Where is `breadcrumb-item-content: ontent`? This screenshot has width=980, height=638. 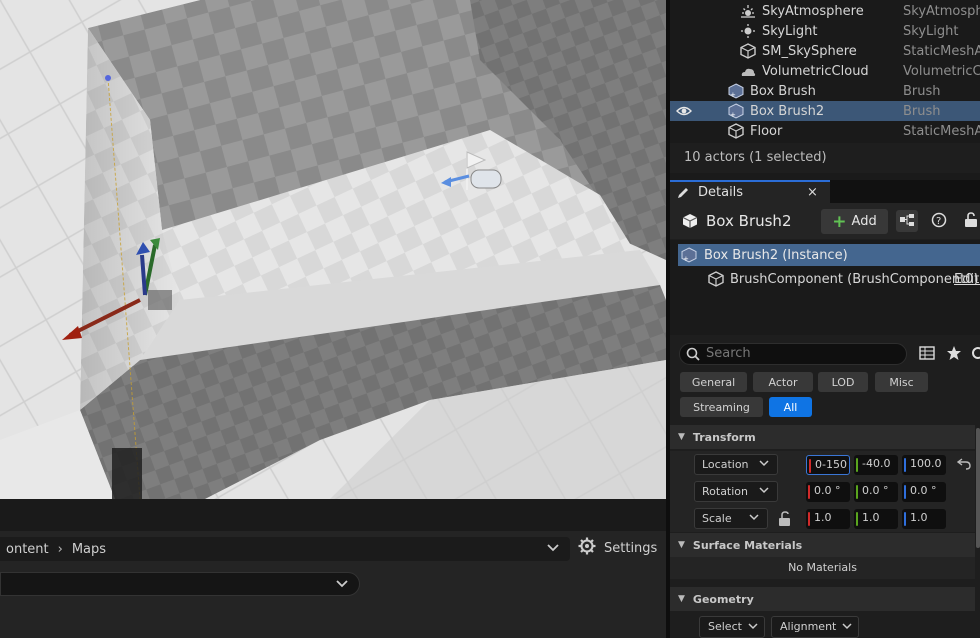
breadcrumb-item-content: ontent is located at coordinates (27, 549).